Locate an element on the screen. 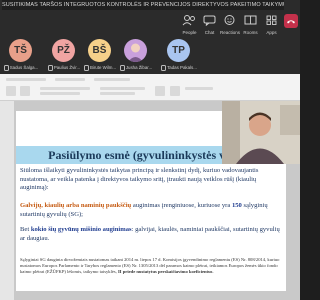 This screenshot has height=300, width=320. hang-up-icon is located at coordinates (291, 22).